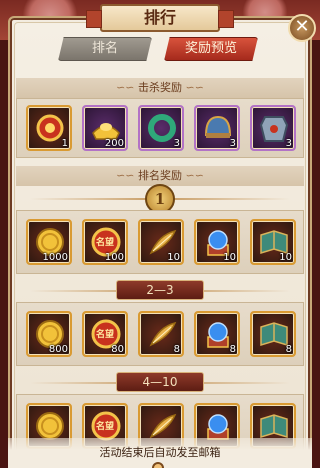  I want to click on kill-rewards-header: ∽∽ 击杀奖励 ∽∽, so click(160, 88).